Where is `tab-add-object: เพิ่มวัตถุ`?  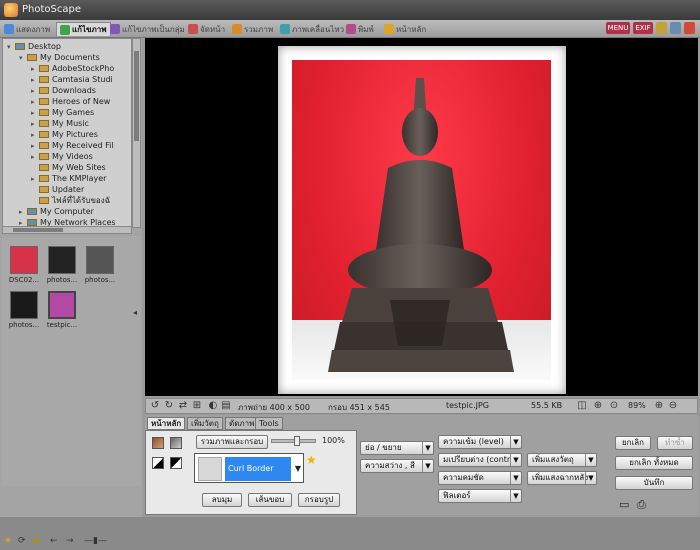
tab-add-object: เพิ่มวัตถุ is located at coordinates (205, 423).